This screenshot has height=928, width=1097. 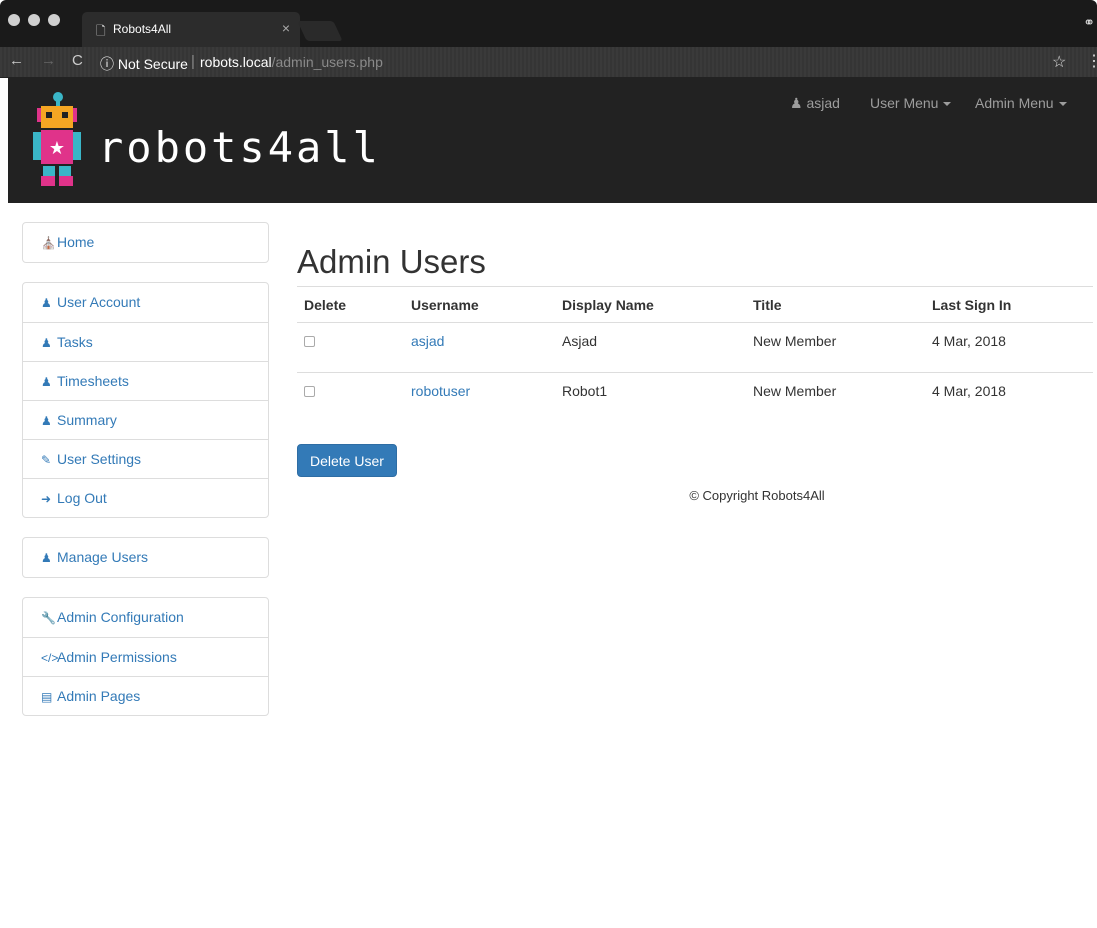 What do you see at coordinates (99, 696) in the screenshot?
I see `sidebar-item-label: Admin Pages` at bounding box center [99, 696].